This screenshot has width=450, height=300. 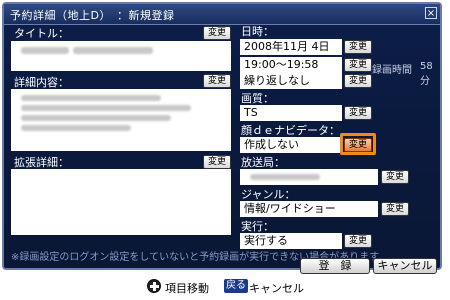 What do you see at coordinates (217, 162) in the screenshot?
I see `extended-change-button: 変更` at bounding box center [217, 162].